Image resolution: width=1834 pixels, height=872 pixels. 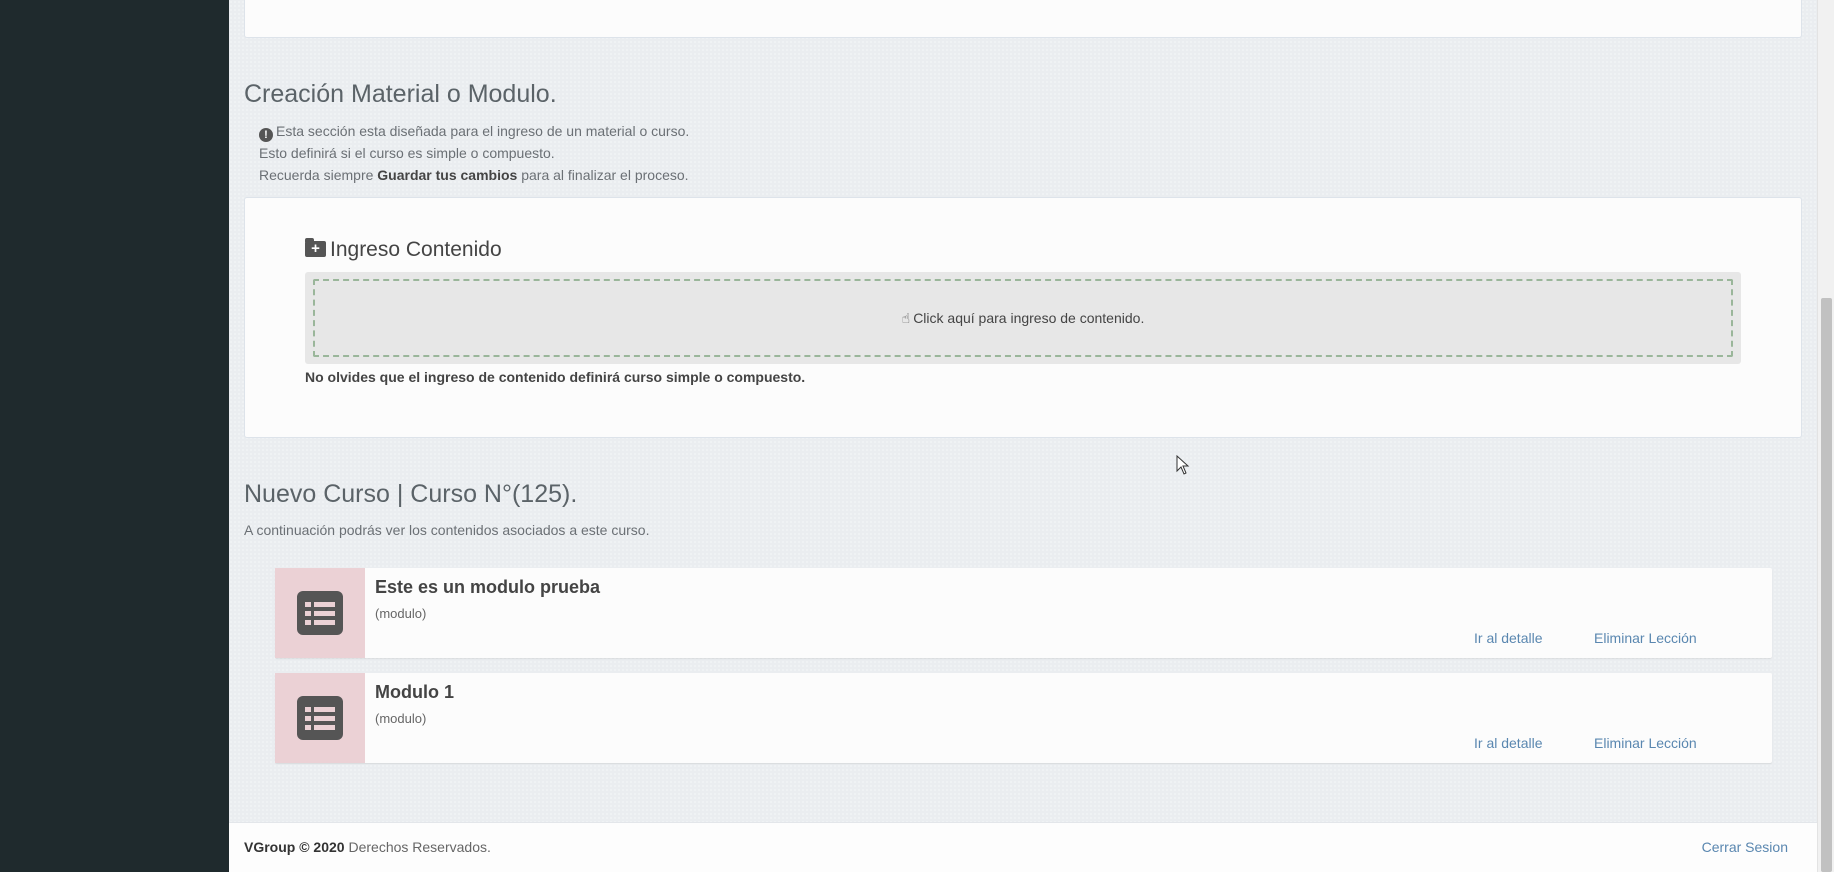 I want to click on creation-section-title: Creación Material o Modulo., so click(x=400, y=94).